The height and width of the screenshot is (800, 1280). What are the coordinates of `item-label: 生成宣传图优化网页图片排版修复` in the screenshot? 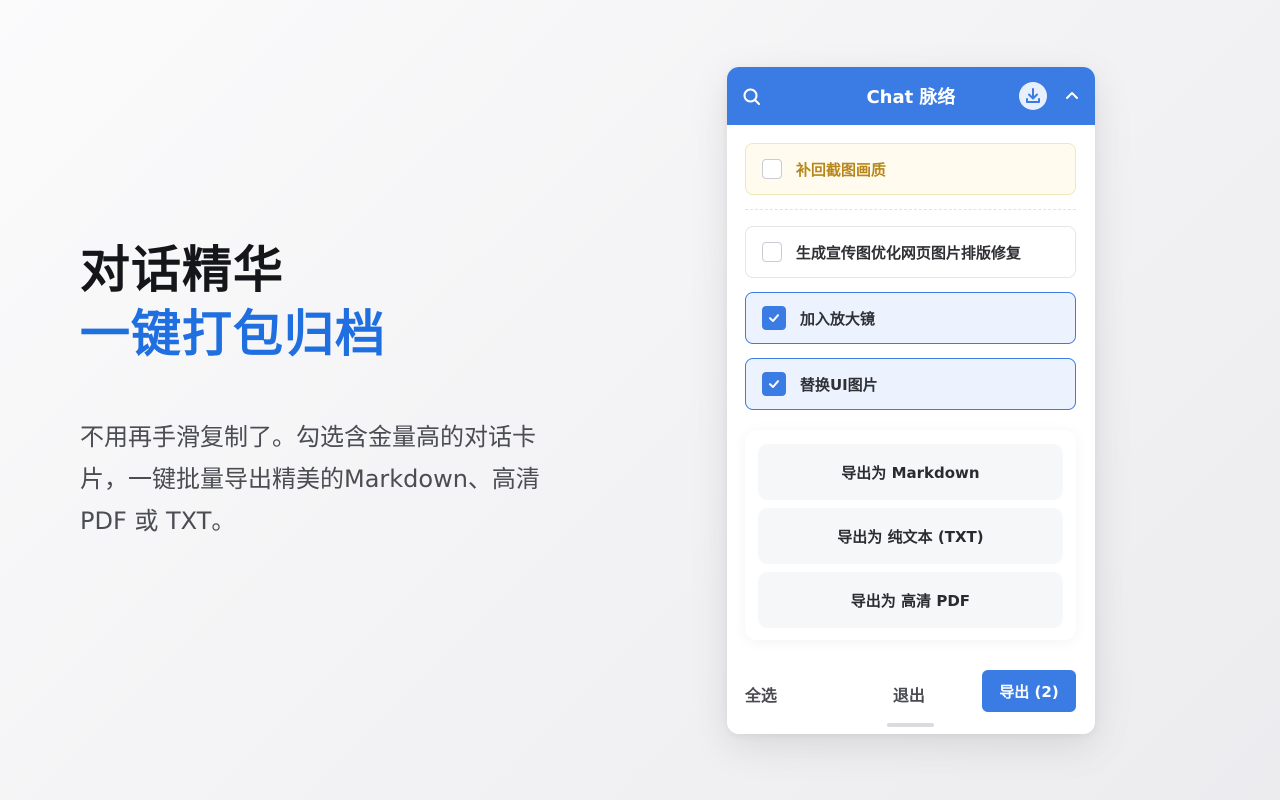 It's located at (909, 252).